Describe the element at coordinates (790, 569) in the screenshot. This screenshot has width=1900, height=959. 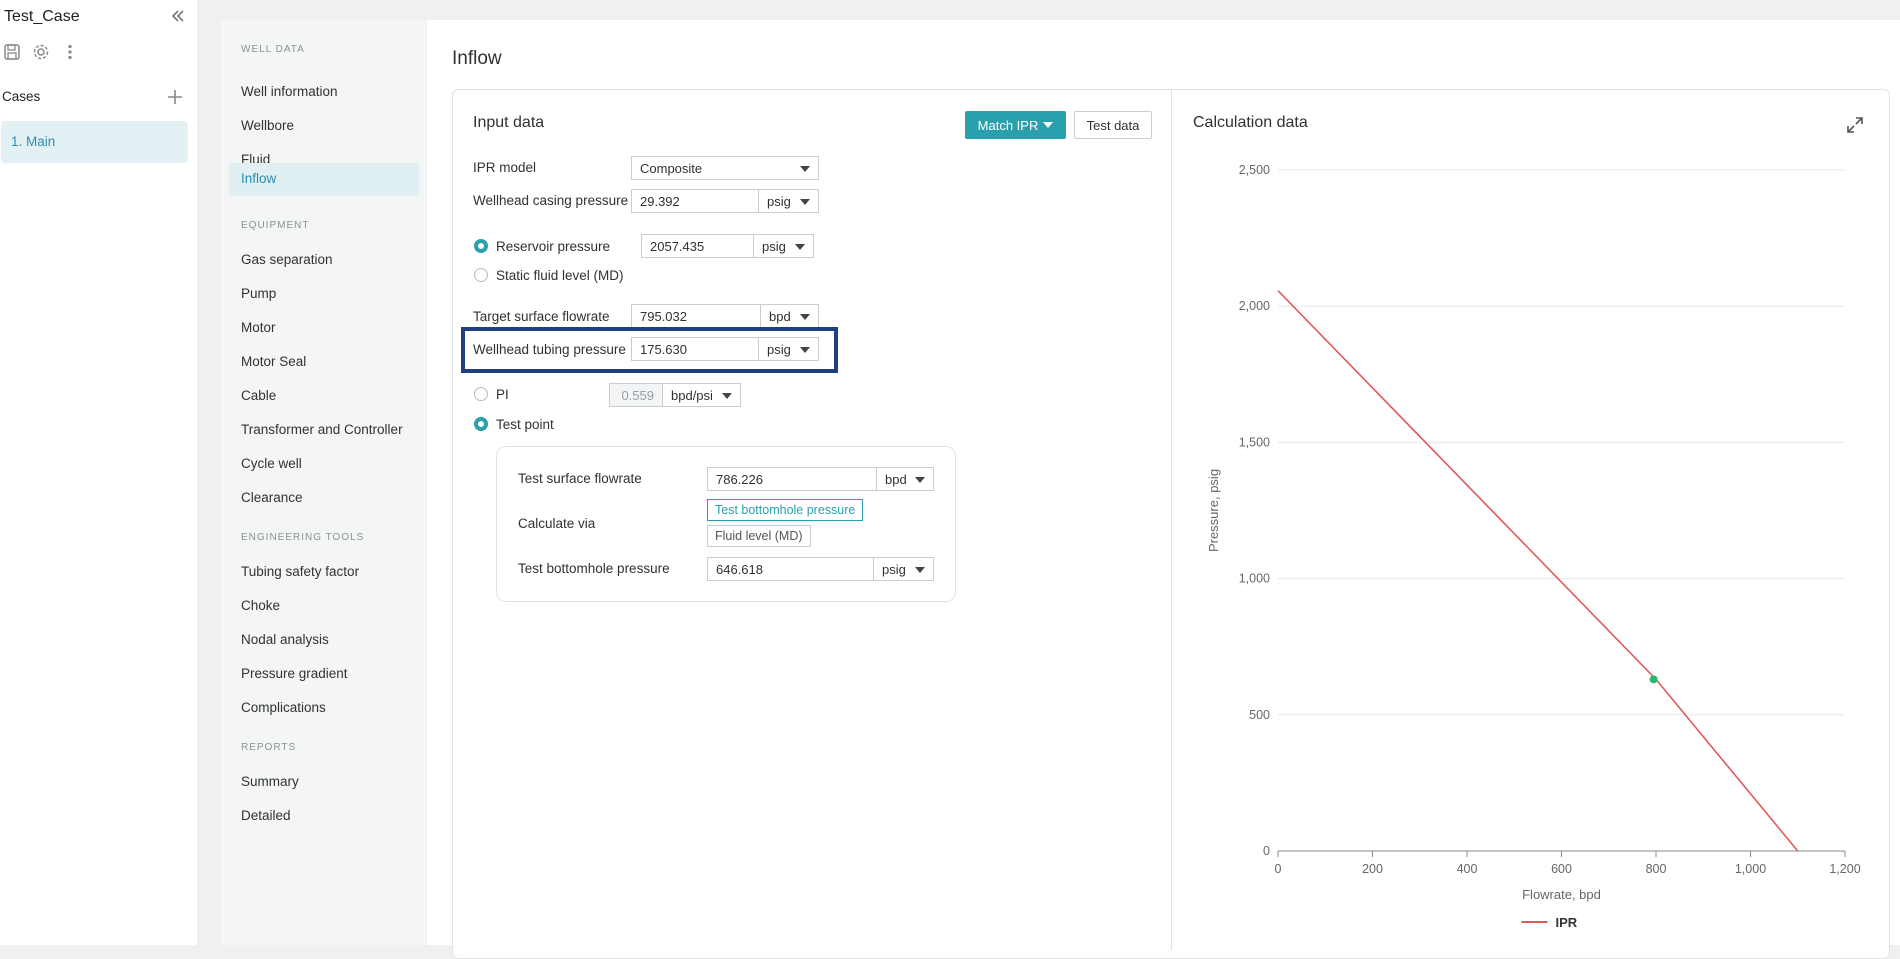
I see `test-bottomhole-pressure-input: 646.618` at that location.